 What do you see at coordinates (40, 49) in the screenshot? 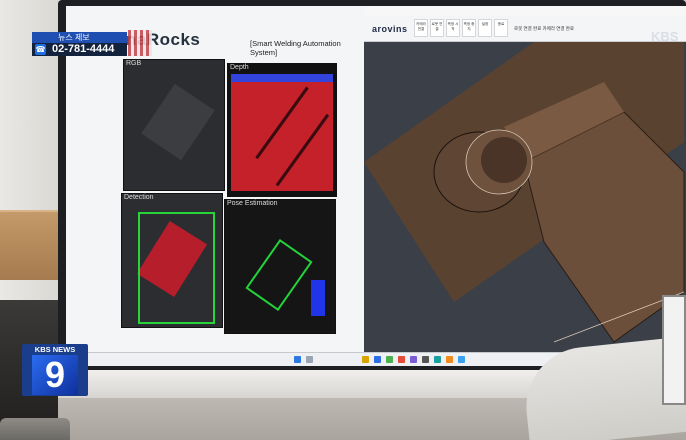
I see `phone-icon: ☎` at bounding box center [40, 49].